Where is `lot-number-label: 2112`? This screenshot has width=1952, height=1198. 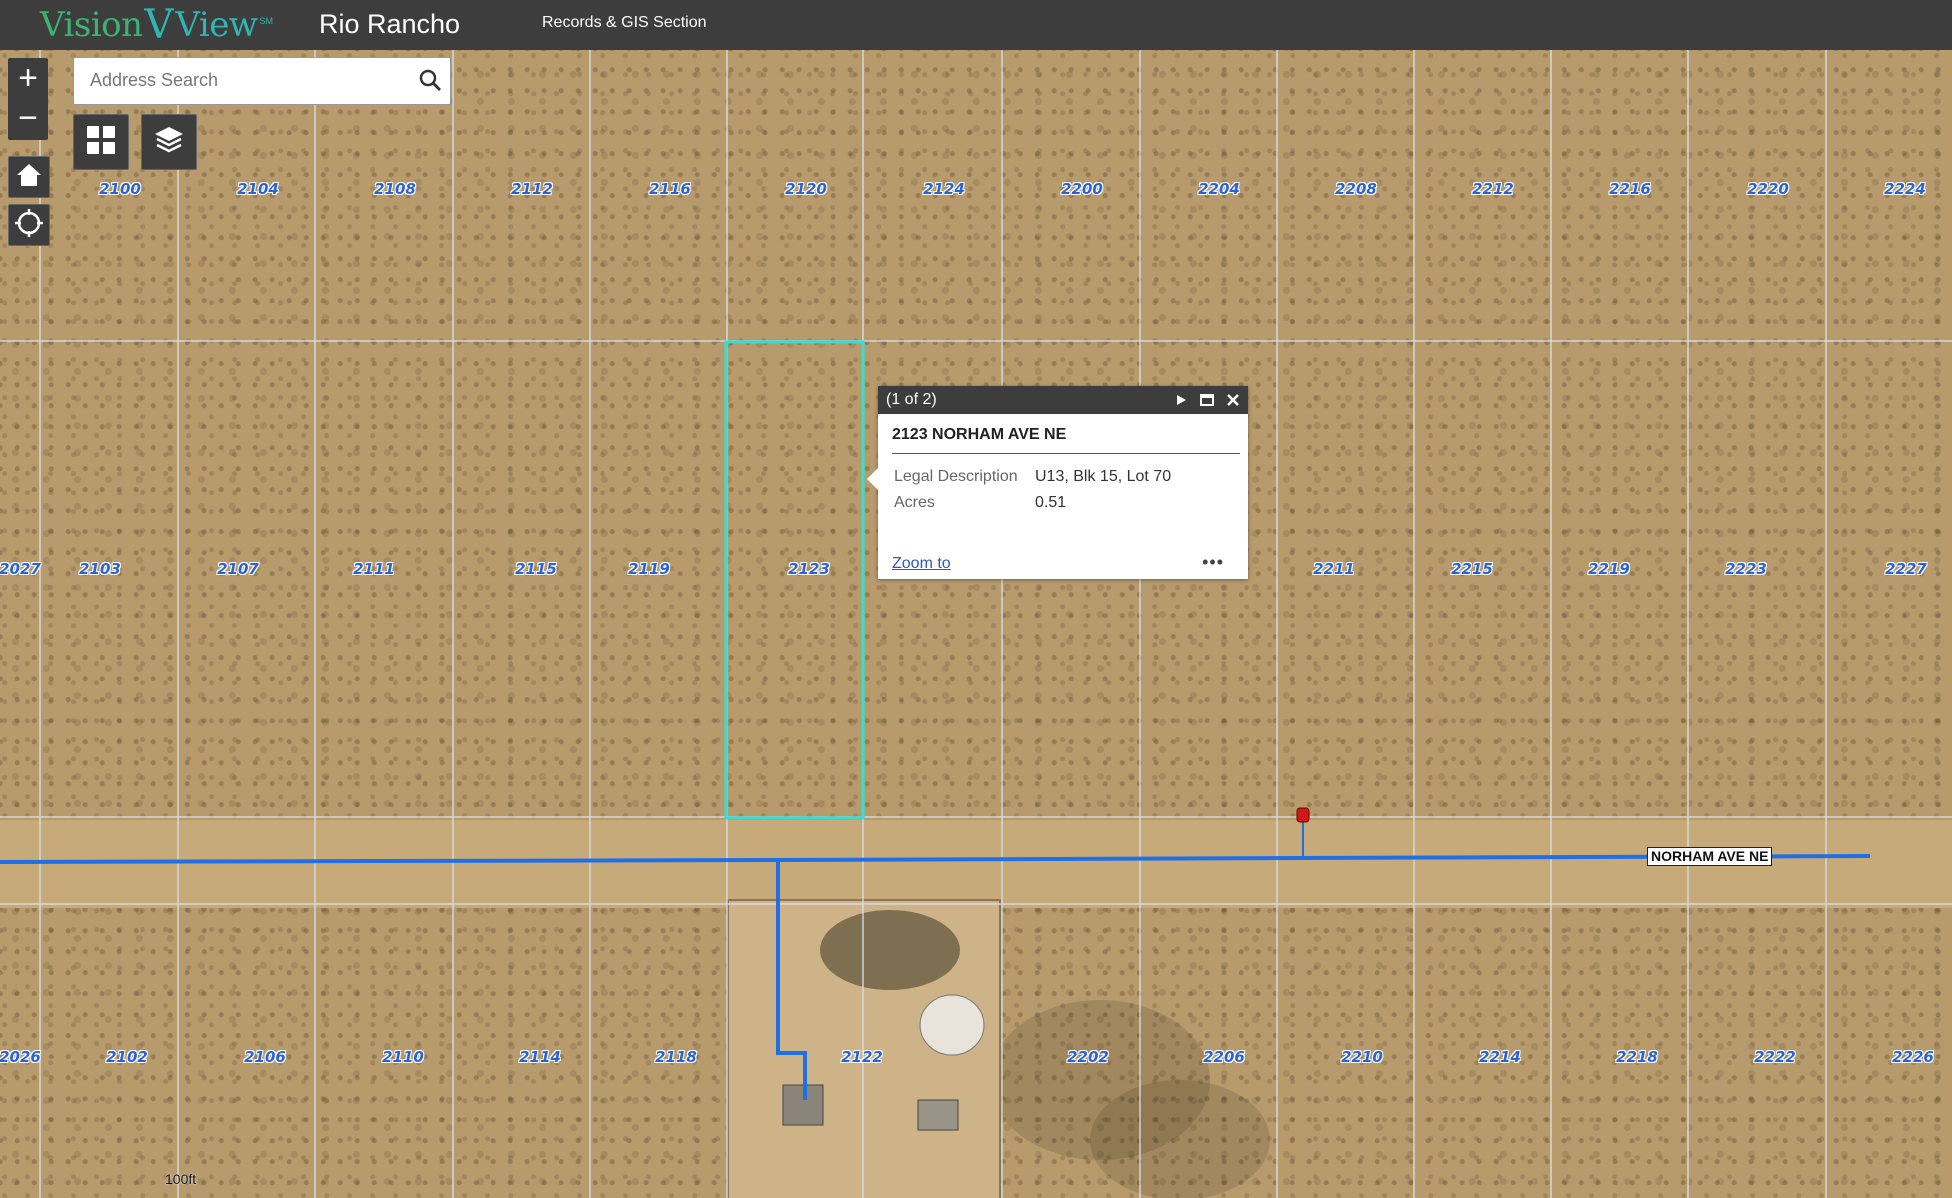 lot-number-label: 2112 is located at coordinates (532, 189).